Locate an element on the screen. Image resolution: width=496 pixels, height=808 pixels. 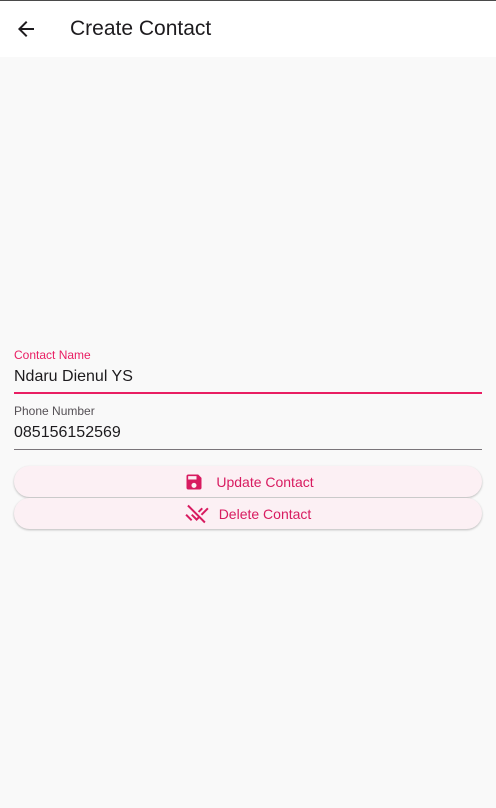
contact-name-field: Contact Name is located at coordinates (248, 371).